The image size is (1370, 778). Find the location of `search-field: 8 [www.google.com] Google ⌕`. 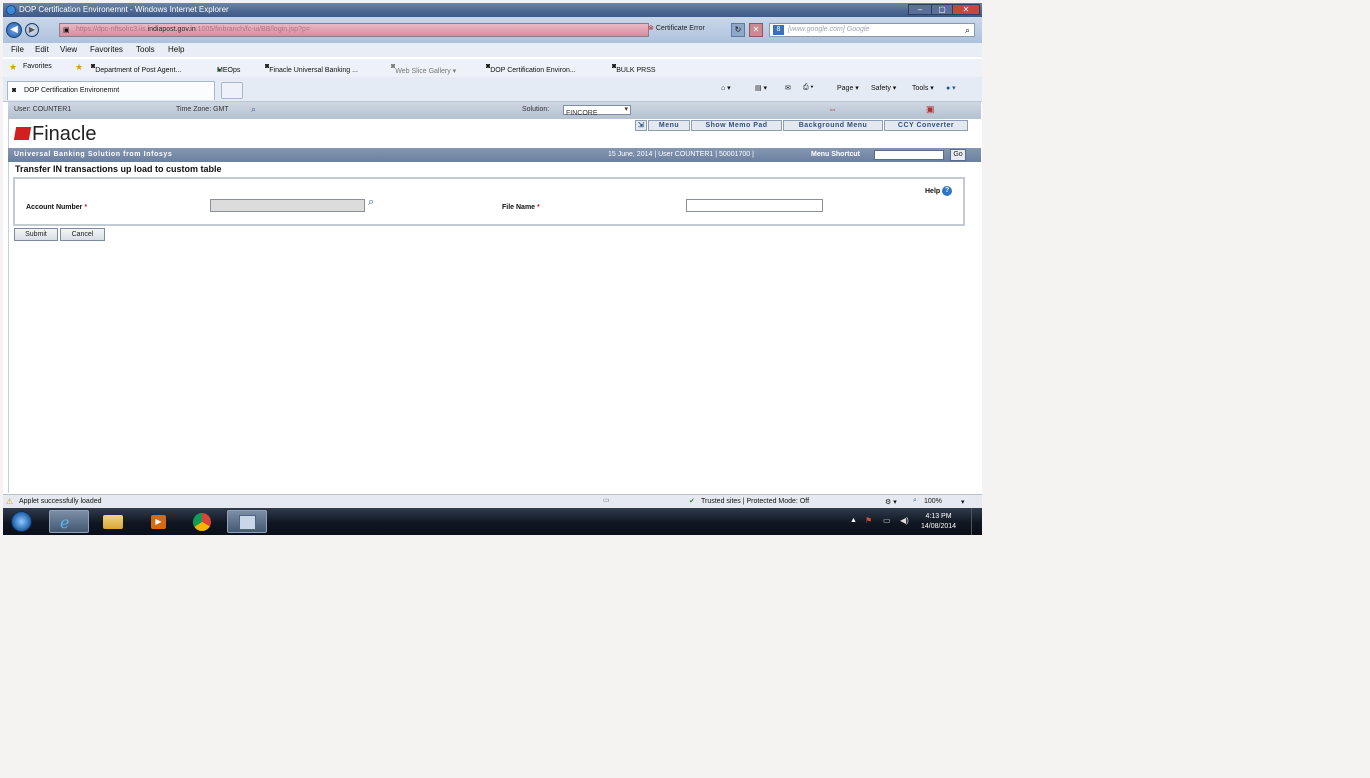

search-field: 8 [www.google.com] Google ⌕ is located at coordinates (872, 30).